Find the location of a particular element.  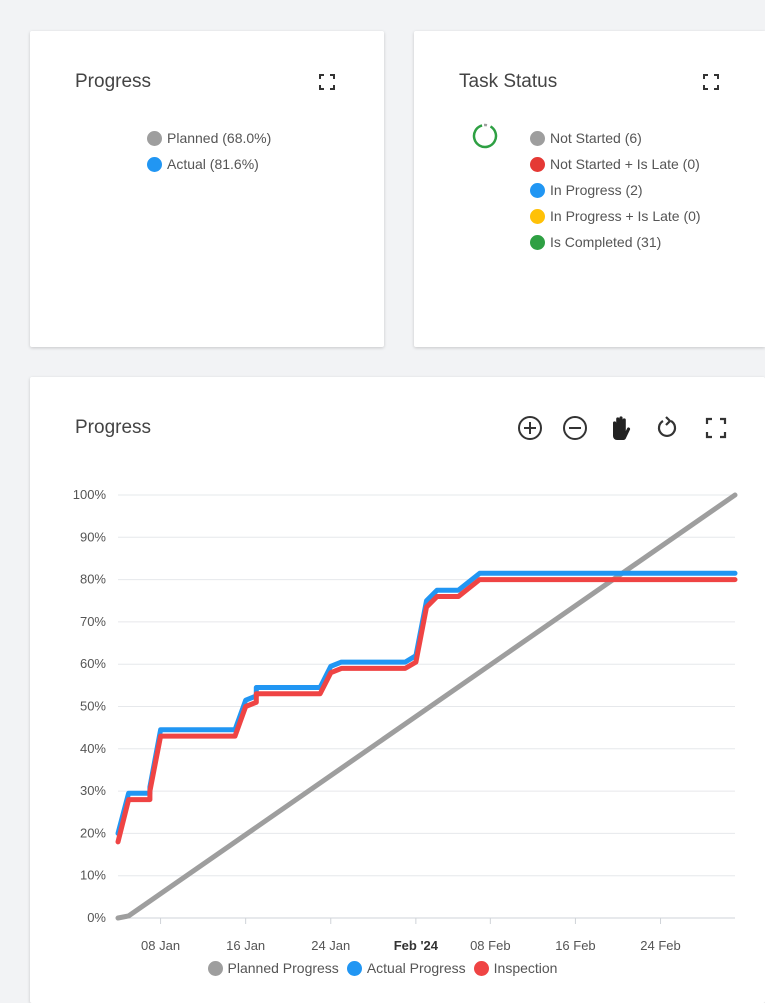

legend-item-in-progress-late: In Progress + Is Late (0) is located at coordinates (615, 216).